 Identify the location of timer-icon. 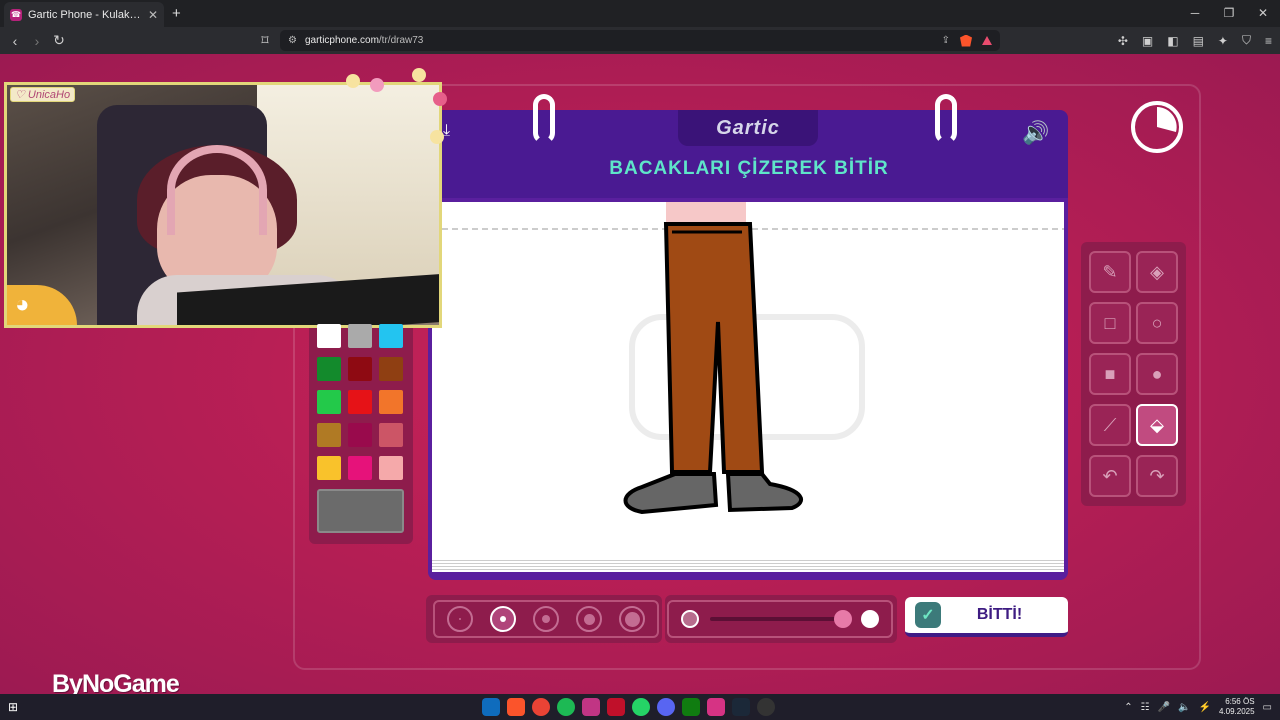
(1157, 127).